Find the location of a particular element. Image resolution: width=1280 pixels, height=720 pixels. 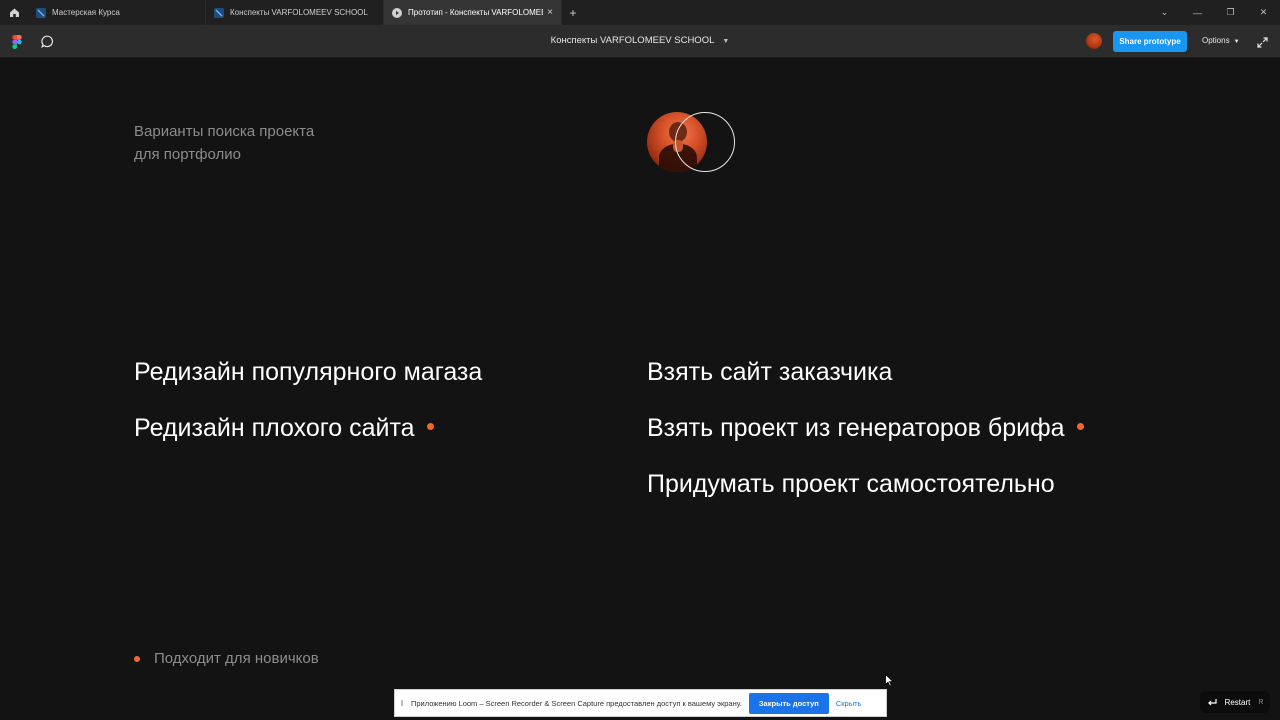

share-prototype-button: Share prototype is located at coordinates (1150, 41).